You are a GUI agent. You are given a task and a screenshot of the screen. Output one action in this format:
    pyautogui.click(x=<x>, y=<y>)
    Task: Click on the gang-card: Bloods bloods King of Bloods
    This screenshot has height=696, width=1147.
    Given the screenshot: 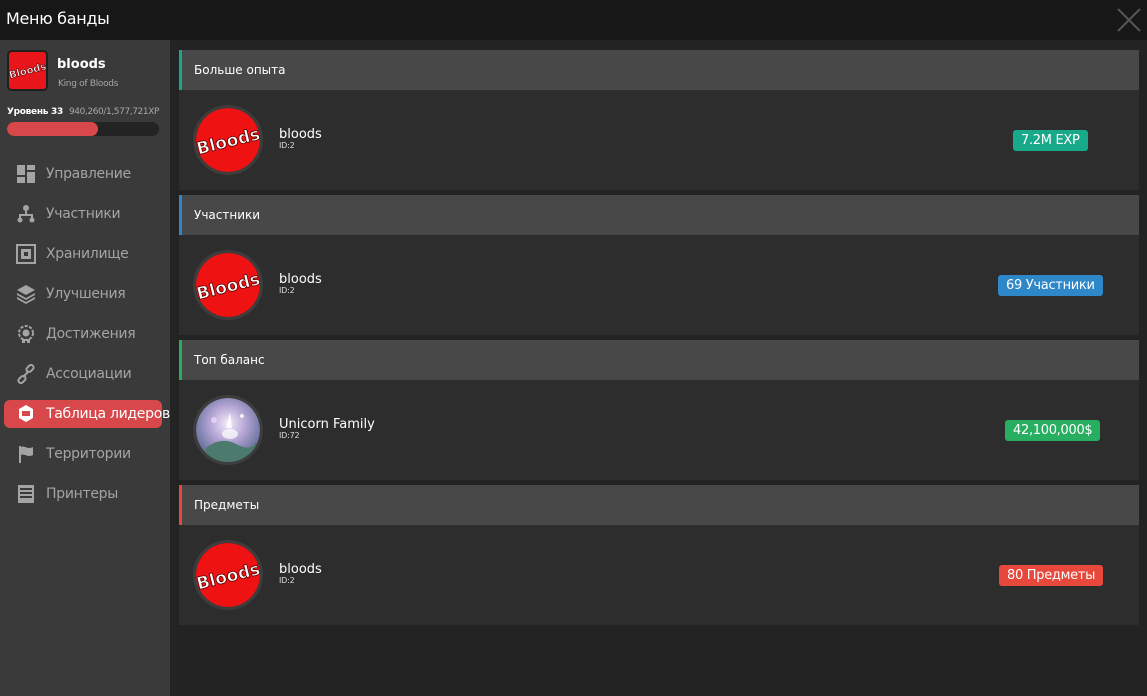 What is the action you would take?
    pyautogui.click(x=87, y=70)
    